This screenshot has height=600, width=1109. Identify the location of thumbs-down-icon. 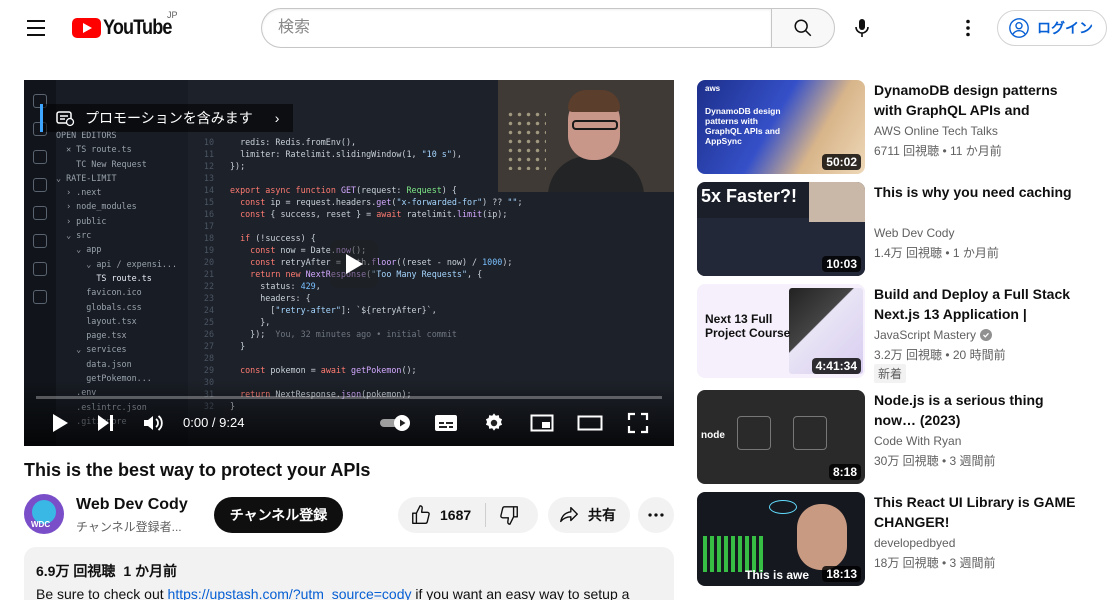
(509, 515).